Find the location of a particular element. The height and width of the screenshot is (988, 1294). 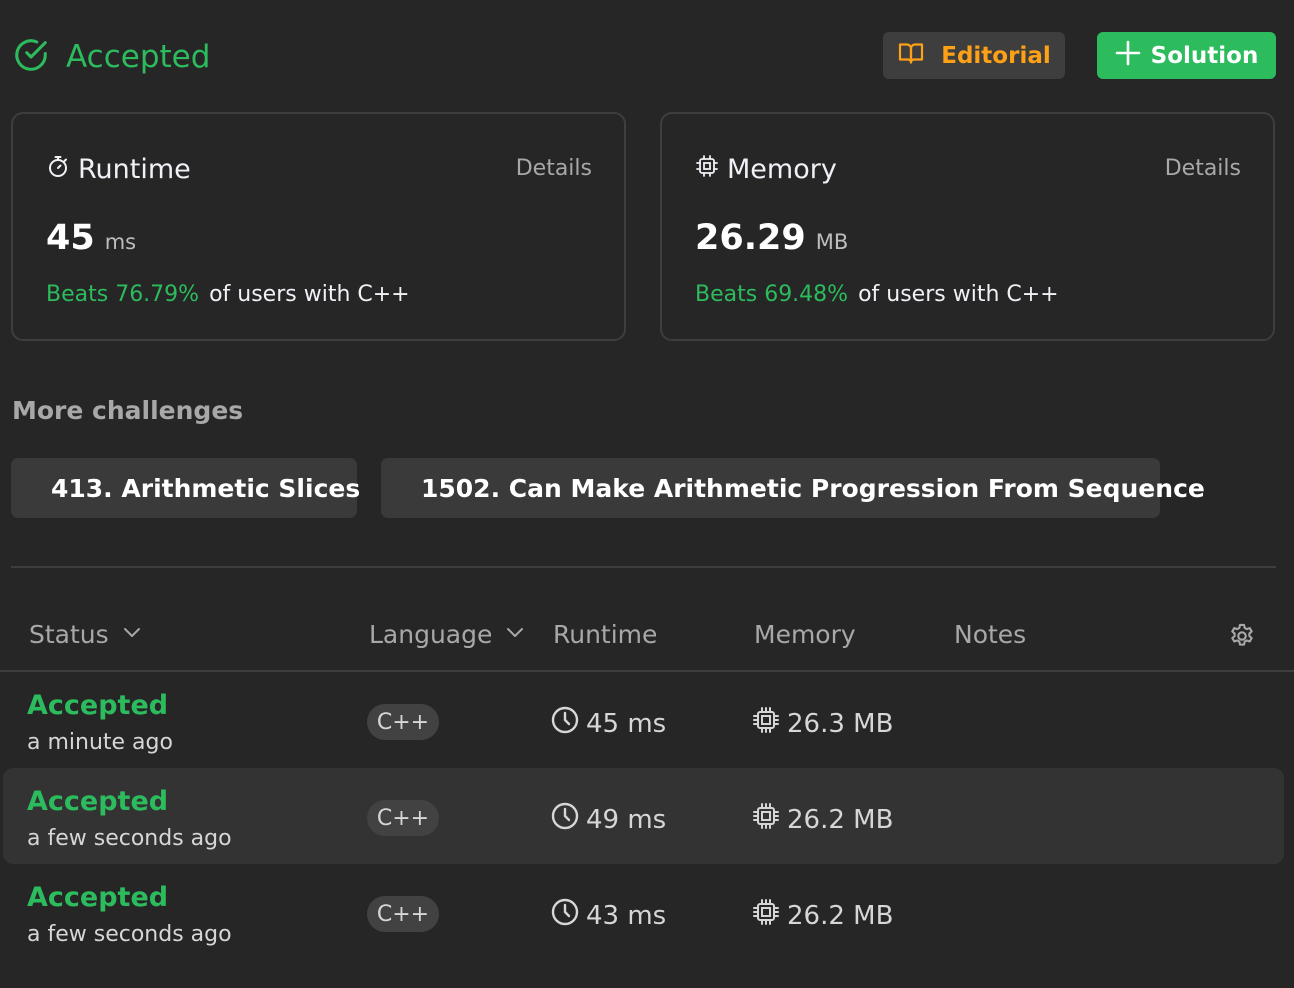

check-circle-icon is located at coordinates (31, 57).